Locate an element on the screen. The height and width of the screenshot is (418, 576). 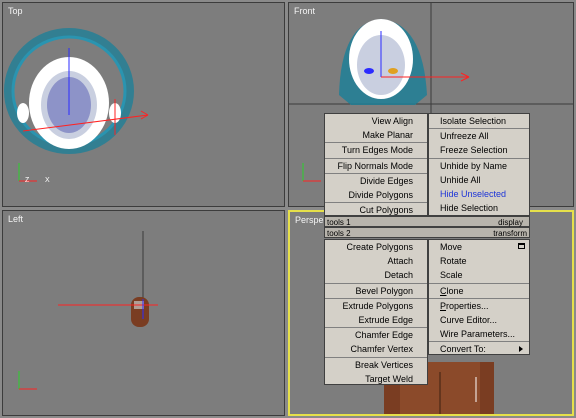
menu-item-turn-edges-mode: Turn Edges Mode is located at coordinates (376, 149).